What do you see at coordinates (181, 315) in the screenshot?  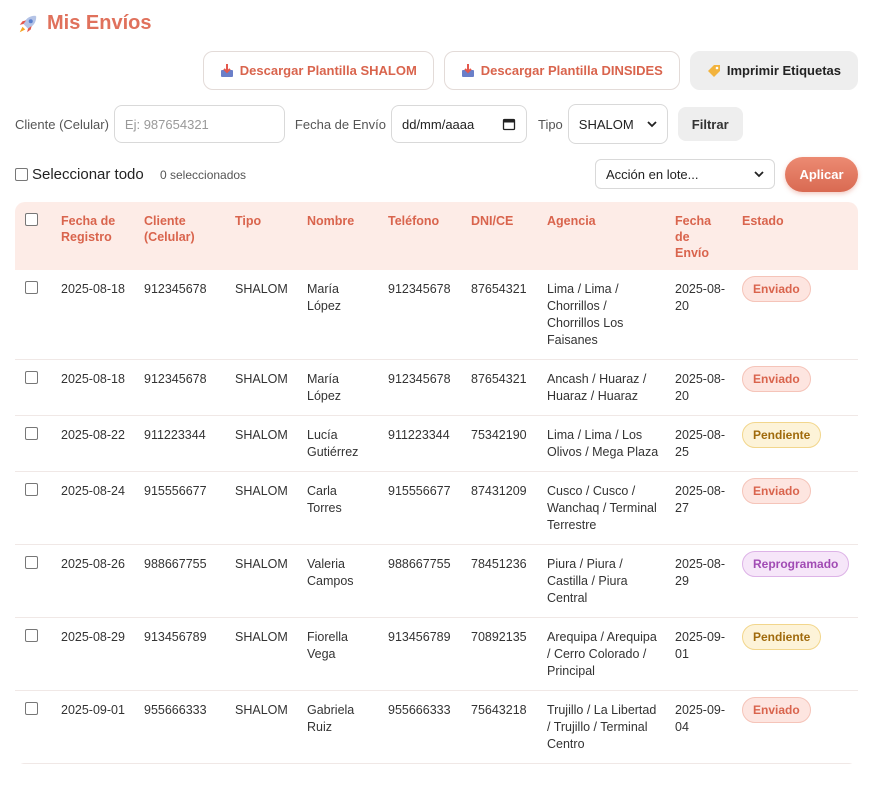 I see `client-phone-cell: 912345678` at bounding box center [181, 315].